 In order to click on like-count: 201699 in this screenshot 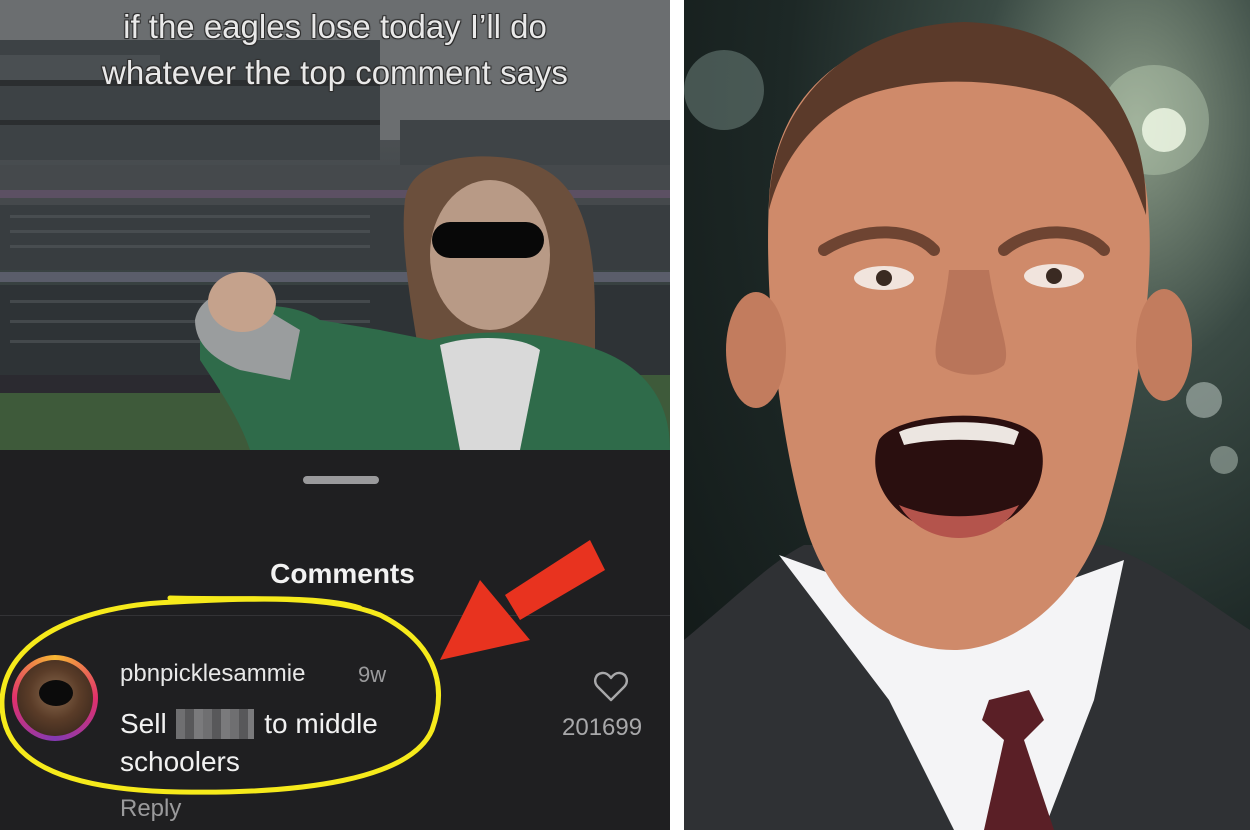, I will do `click(602, 727)`.